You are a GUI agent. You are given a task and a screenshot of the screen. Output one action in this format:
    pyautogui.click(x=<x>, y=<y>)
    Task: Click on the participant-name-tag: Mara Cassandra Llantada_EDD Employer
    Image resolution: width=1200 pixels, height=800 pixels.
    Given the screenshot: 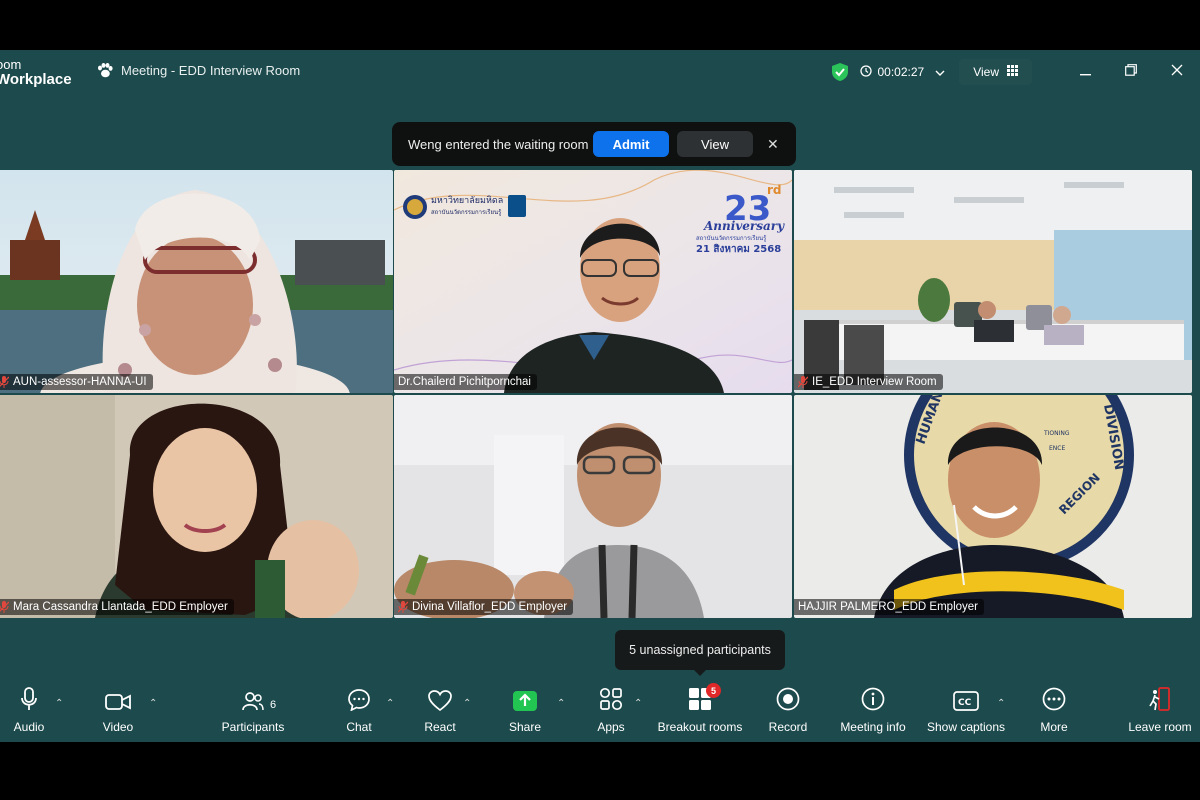 What is the action you would take?
    pyautogui.click(x=117, y=607)
    